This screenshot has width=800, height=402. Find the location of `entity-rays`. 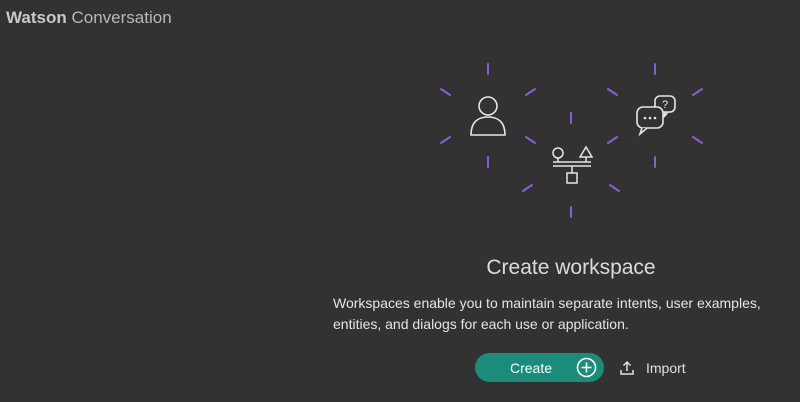

entity-rays is located at coordinates (571, 165).